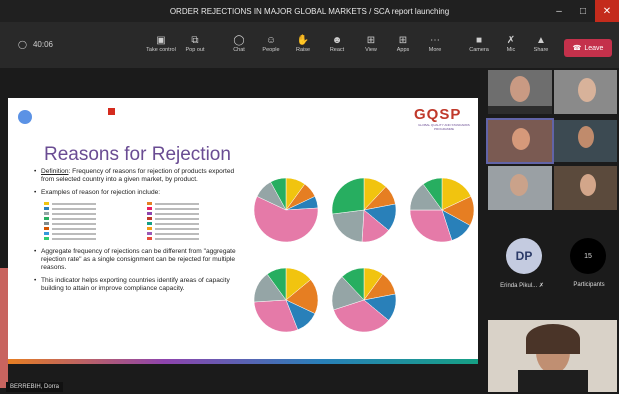 This screenshot has width=619, height=394. I want to click on maximize-icon: □, so click(583, 11).